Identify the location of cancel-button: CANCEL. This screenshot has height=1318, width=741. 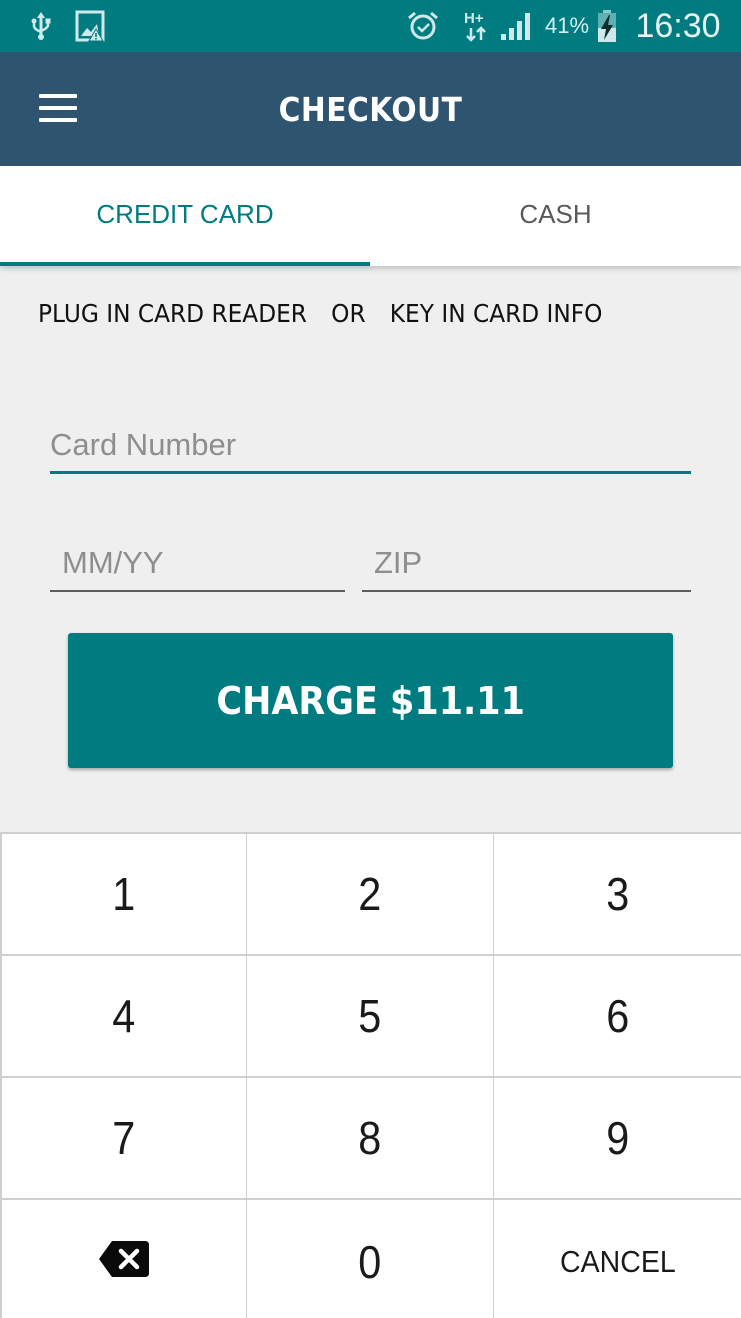
(617, 1259).